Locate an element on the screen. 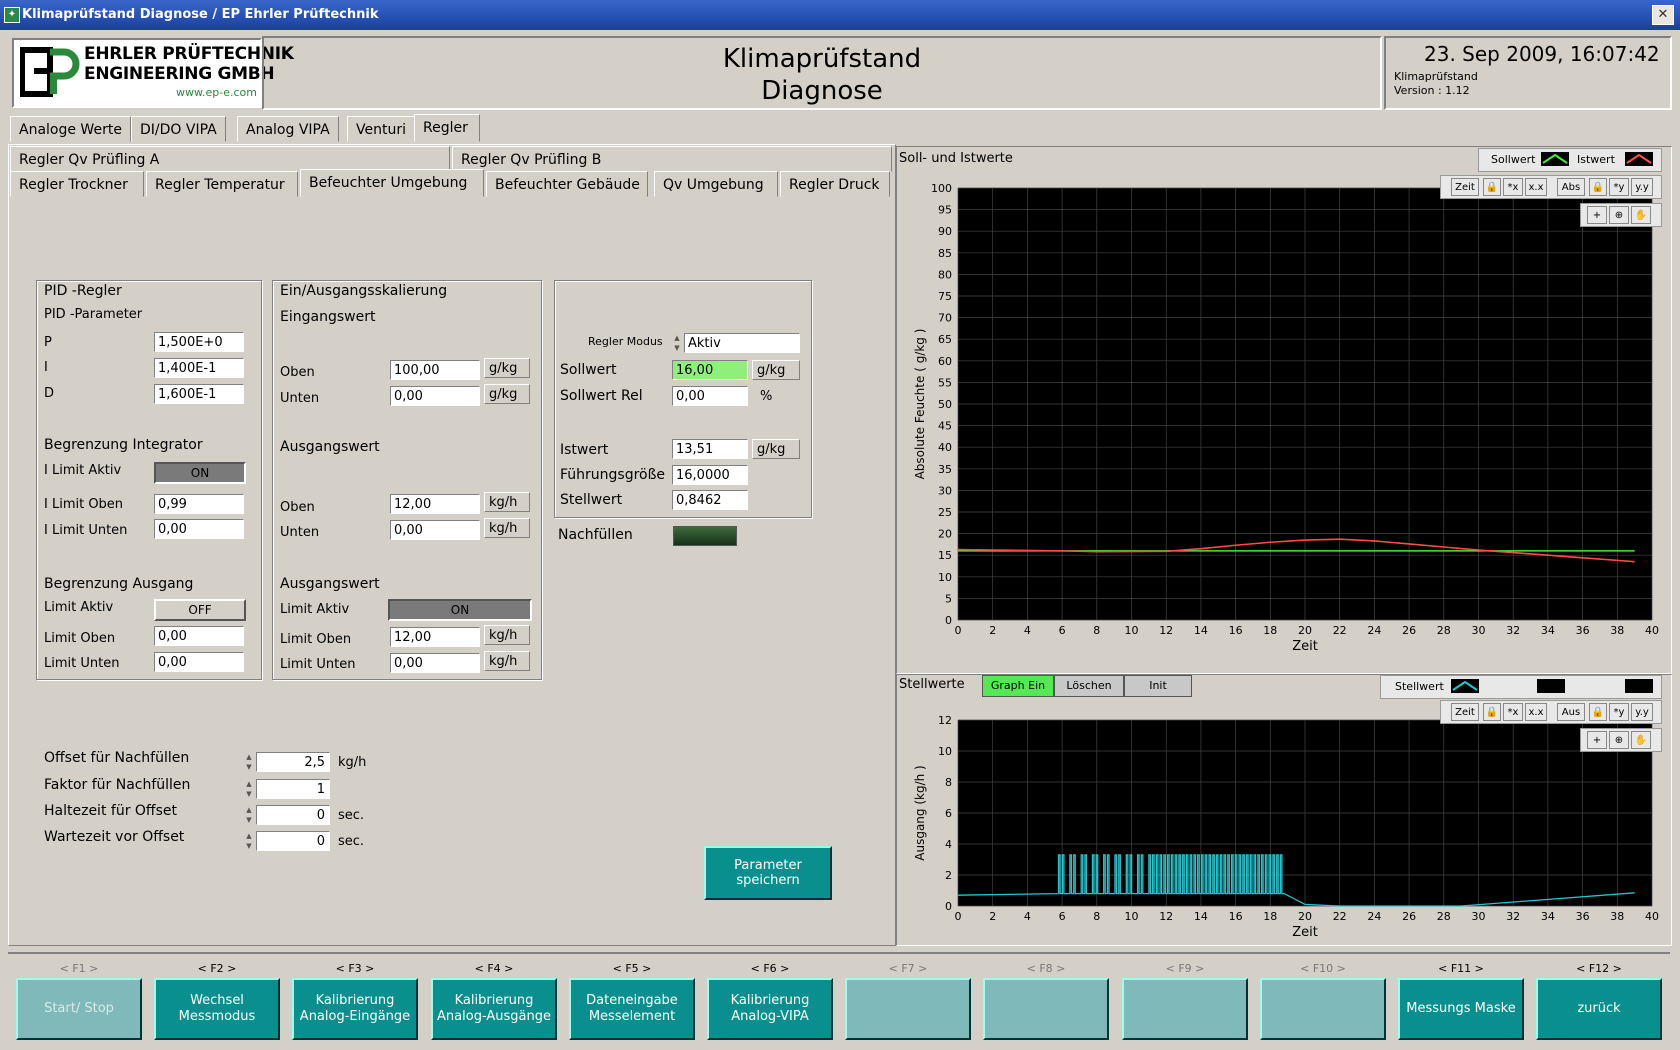  x-tick-label: 6 is located at coordinates (1062, 630).